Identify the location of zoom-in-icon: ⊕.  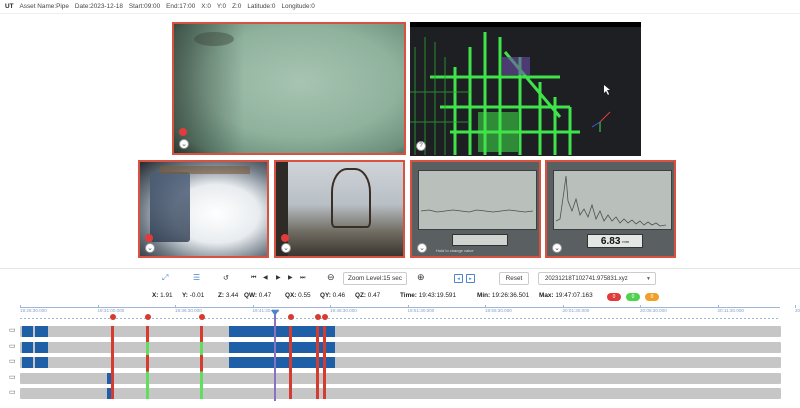
(421, 277).